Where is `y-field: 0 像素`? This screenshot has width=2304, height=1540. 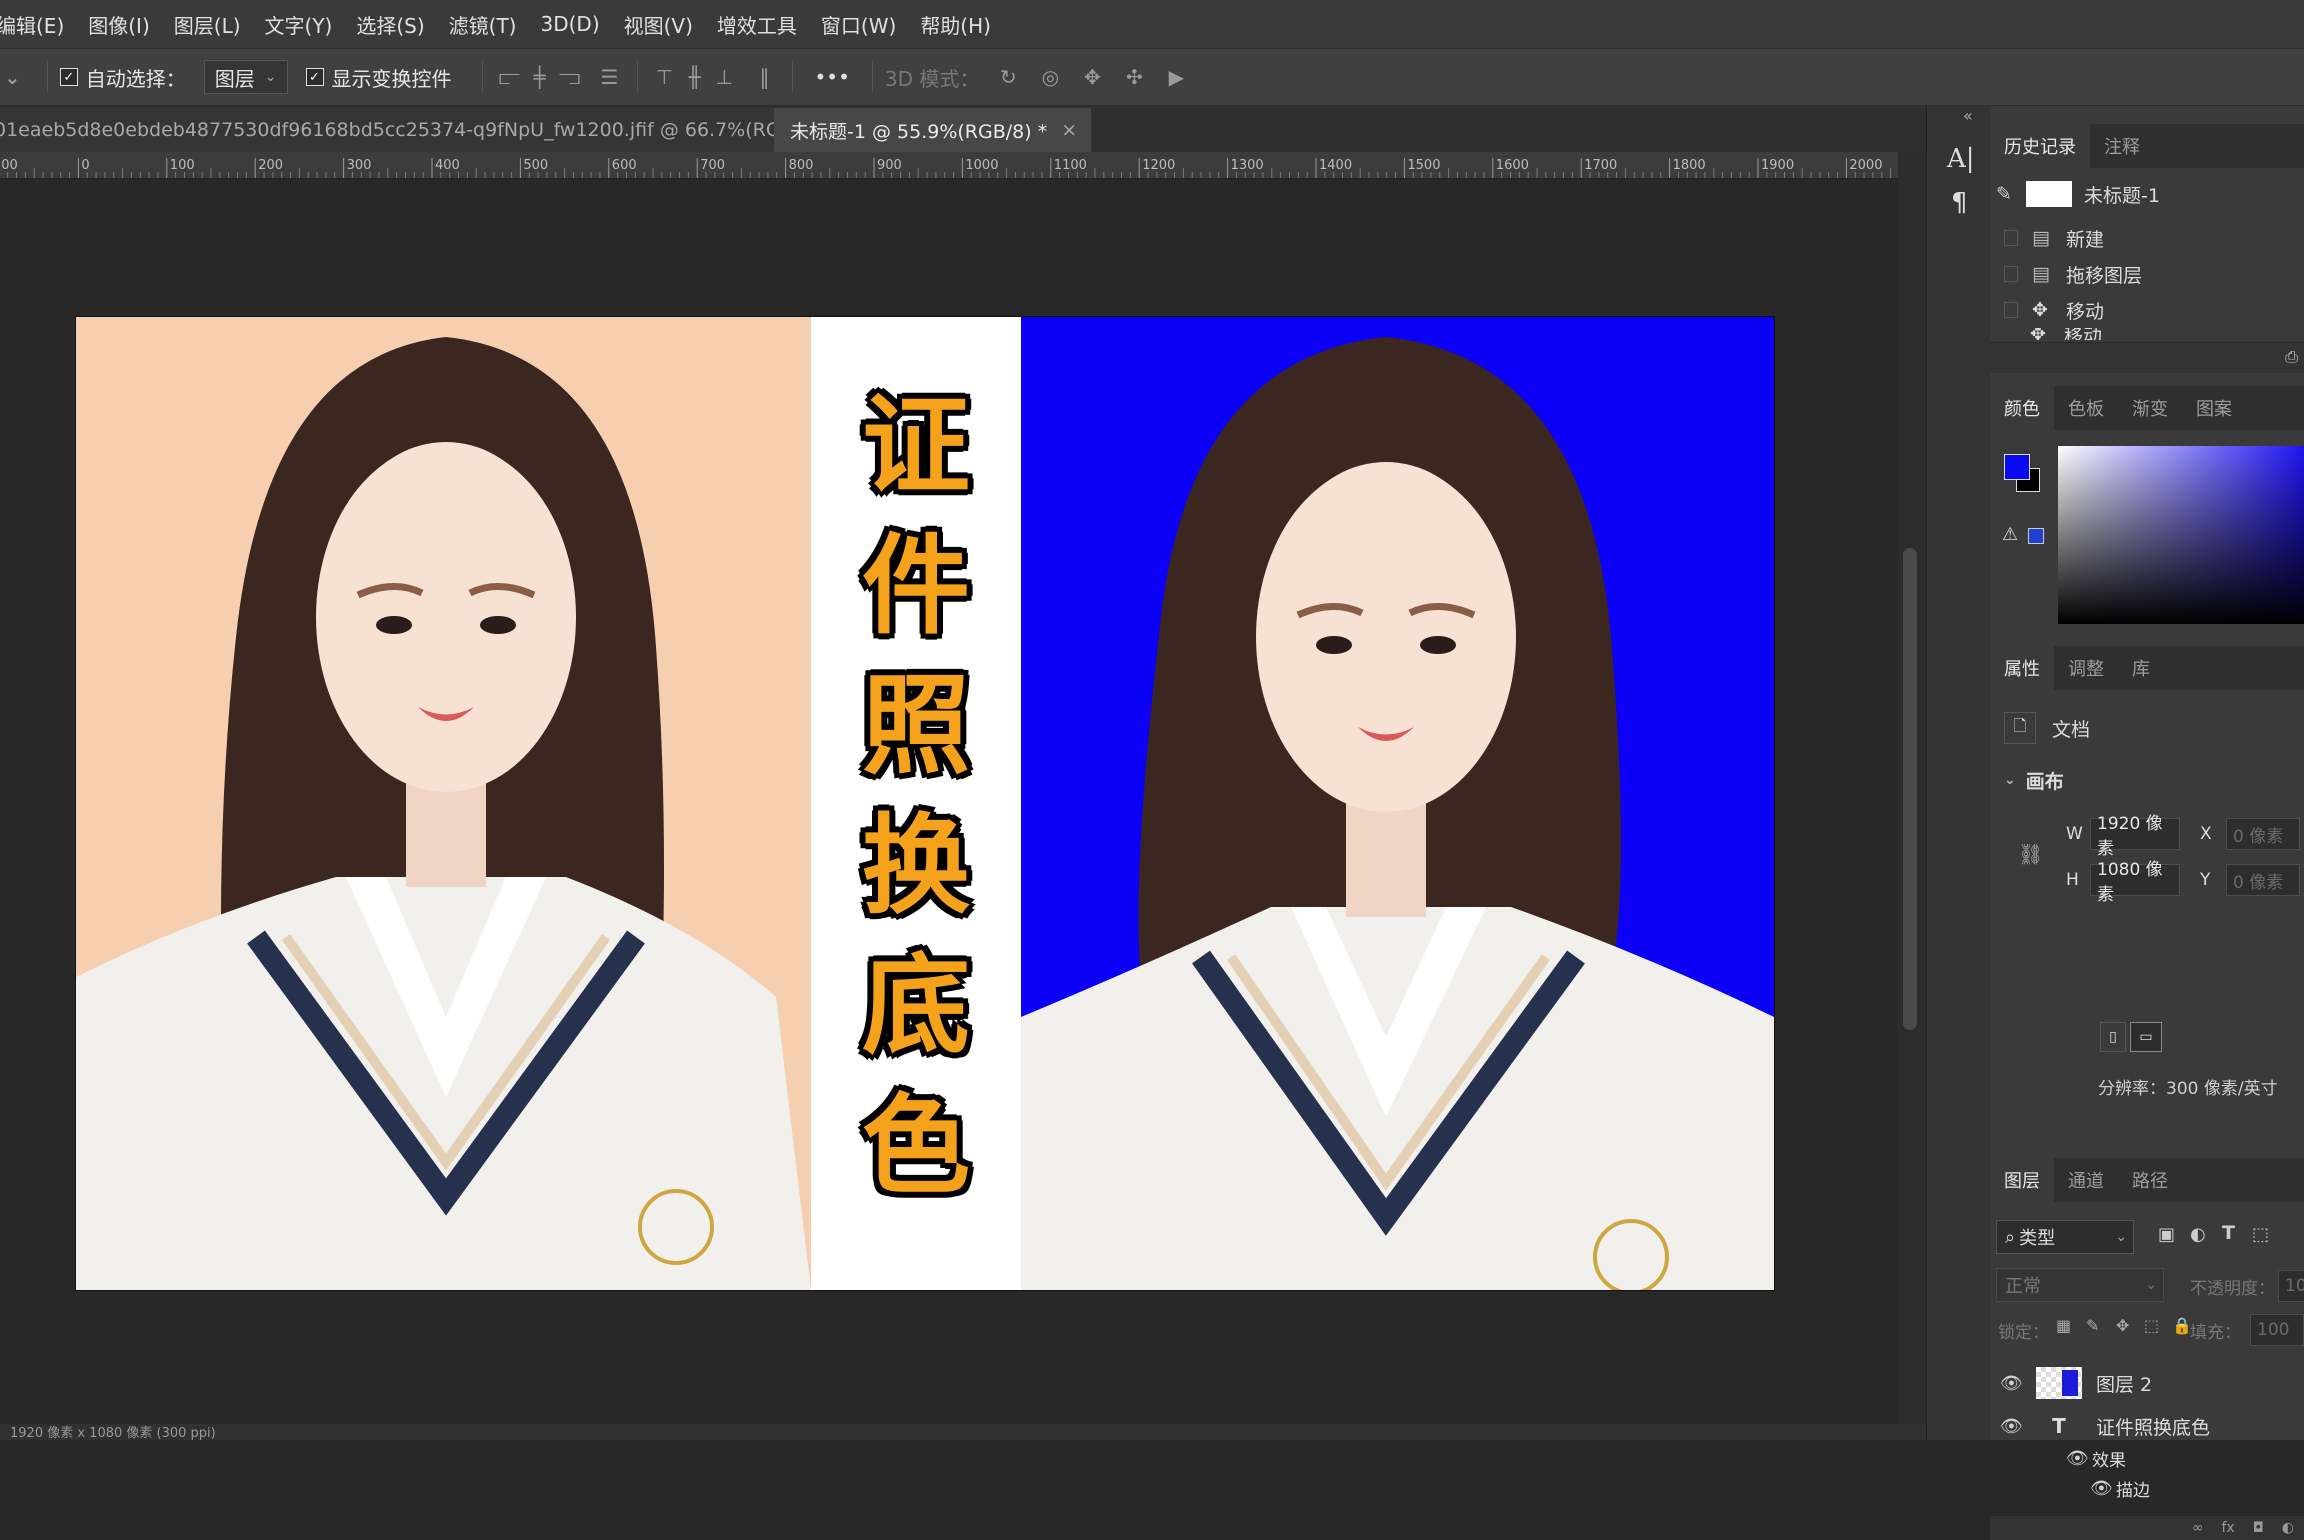
y-field: 0 像素 is located at coordinates (2263, 880).